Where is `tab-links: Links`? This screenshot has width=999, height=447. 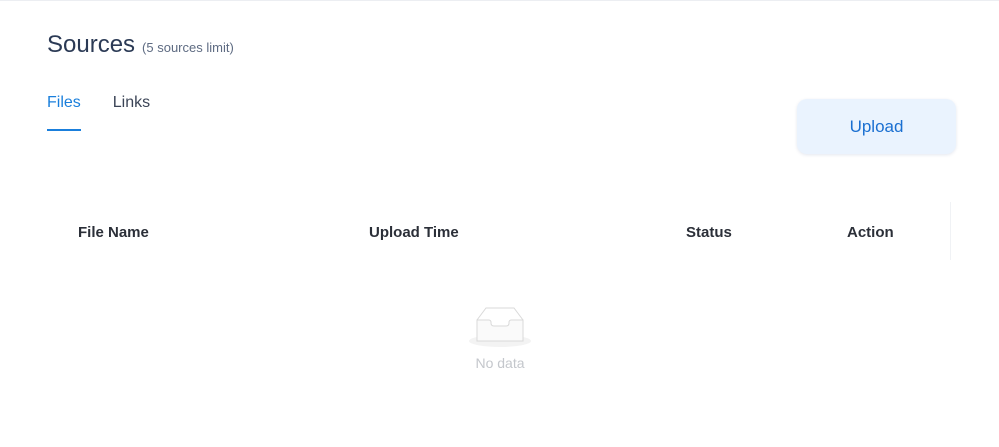
tab-links: Links is located at coordinates (131, 112).